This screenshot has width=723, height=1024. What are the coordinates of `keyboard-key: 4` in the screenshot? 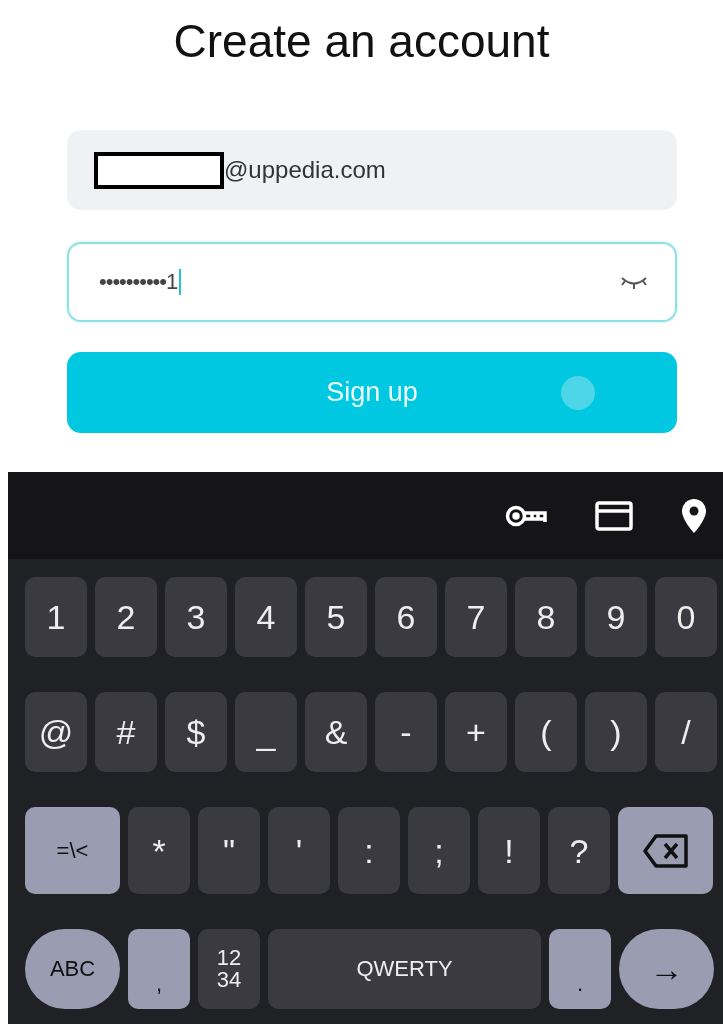 It's located at (266, 617).